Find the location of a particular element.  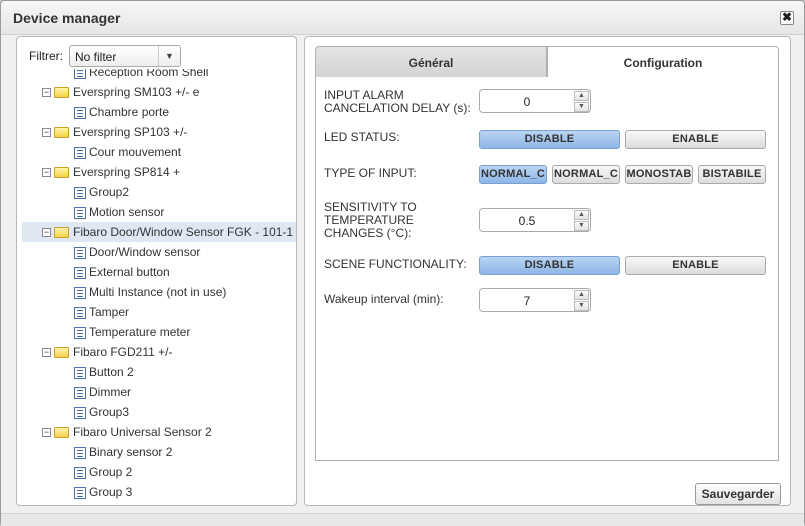

type-of-input-option-1: NORMAL_C is located at coordinates (513, 174).